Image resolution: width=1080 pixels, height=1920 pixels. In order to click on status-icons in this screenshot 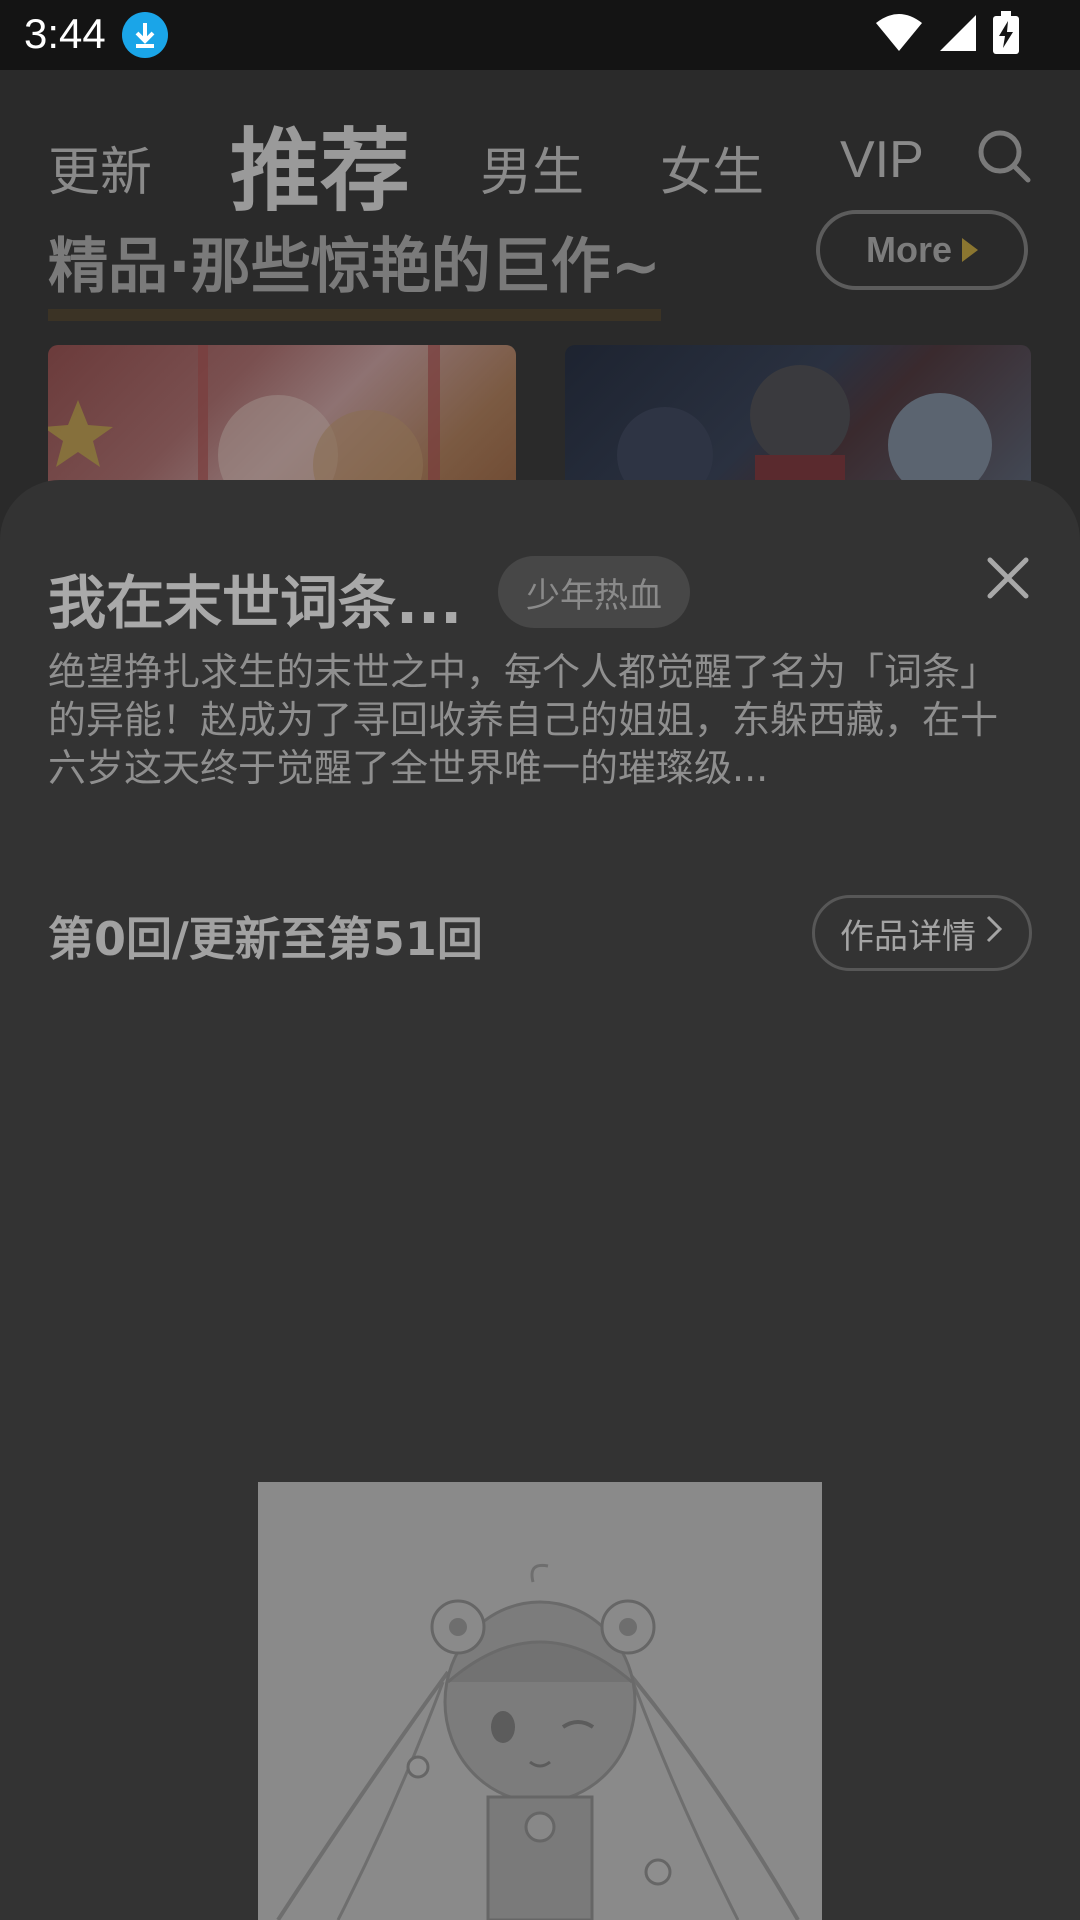, I will do `click(947, 35)`.